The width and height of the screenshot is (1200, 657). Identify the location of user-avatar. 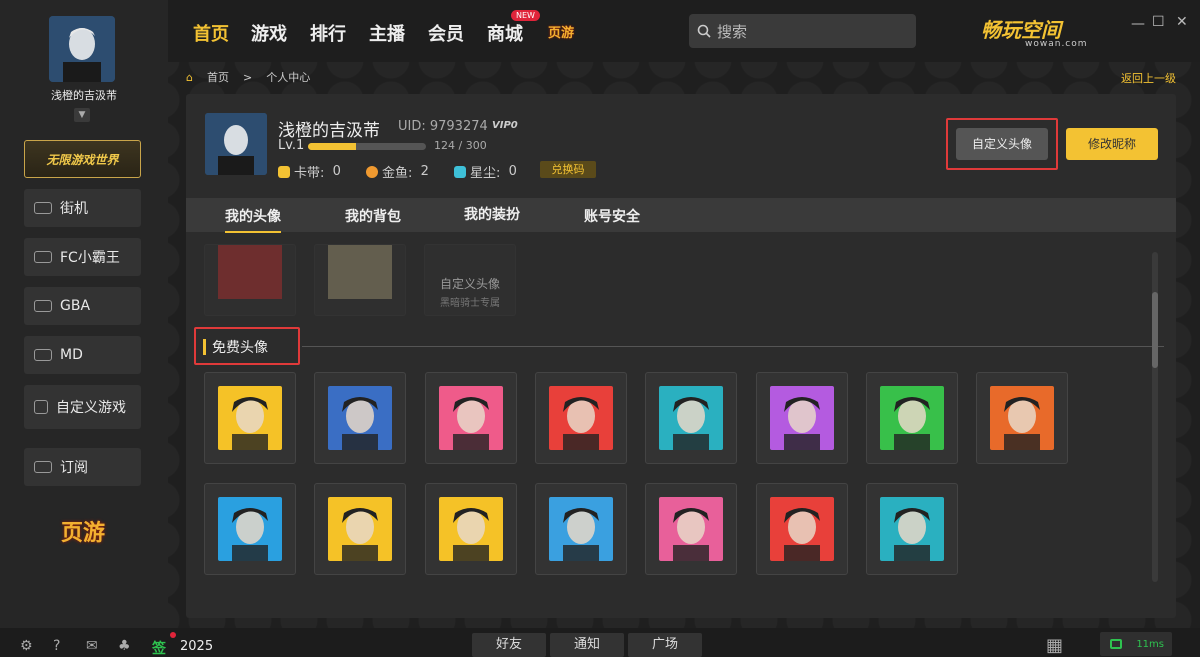
(82, 49).